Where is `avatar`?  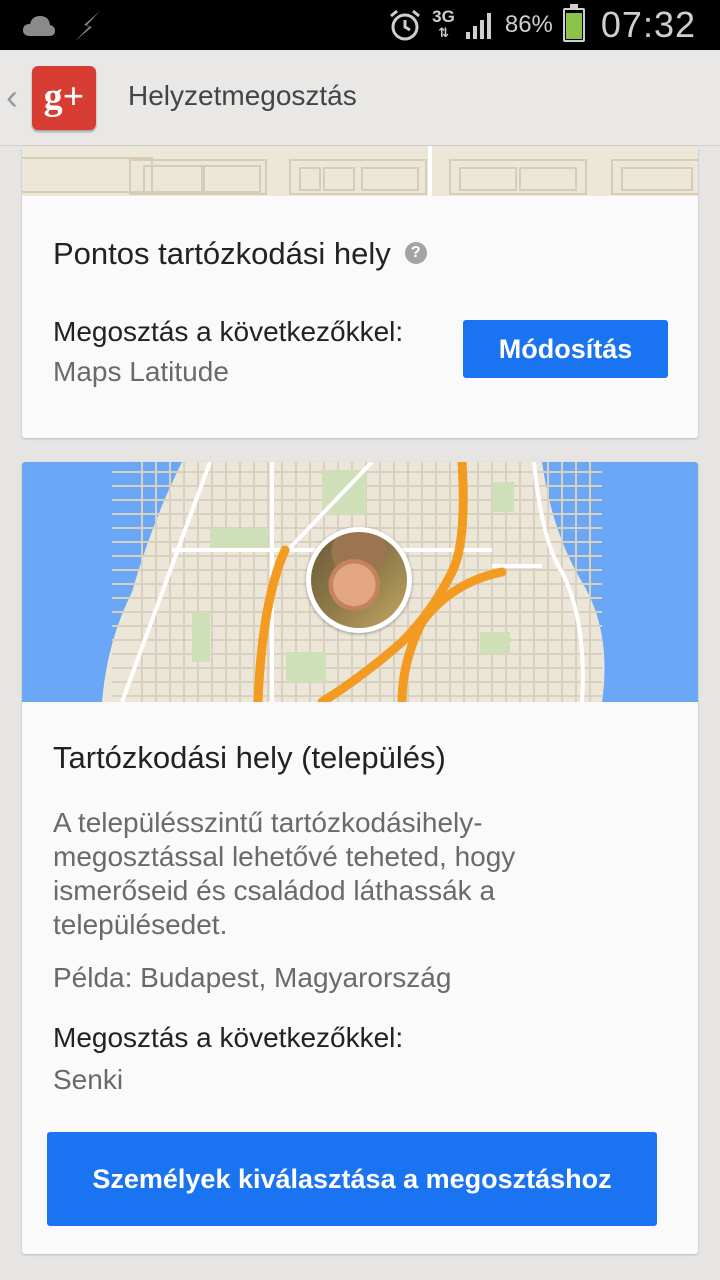 avatar is located at coordinates (359, 580).